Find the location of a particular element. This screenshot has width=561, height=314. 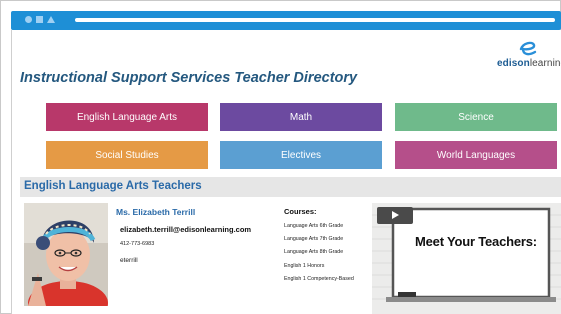

course-item: Language Arts 6th Grade is located at coordinates (314, 226).